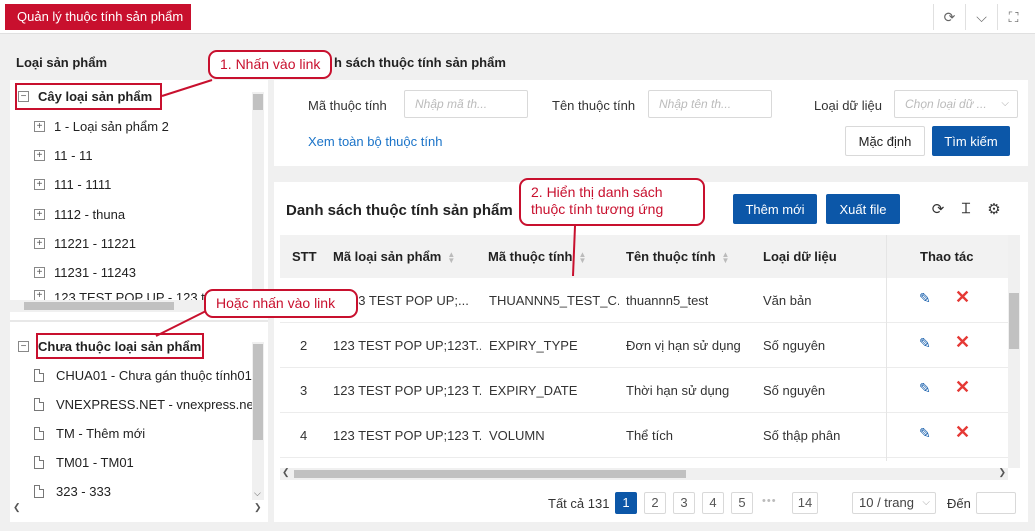 The image size is (1035, 531). What do you see at coordinates (769, 501) in the screenshot?
I see `page-ellipsis: •••` at bounding box center [769, 501].